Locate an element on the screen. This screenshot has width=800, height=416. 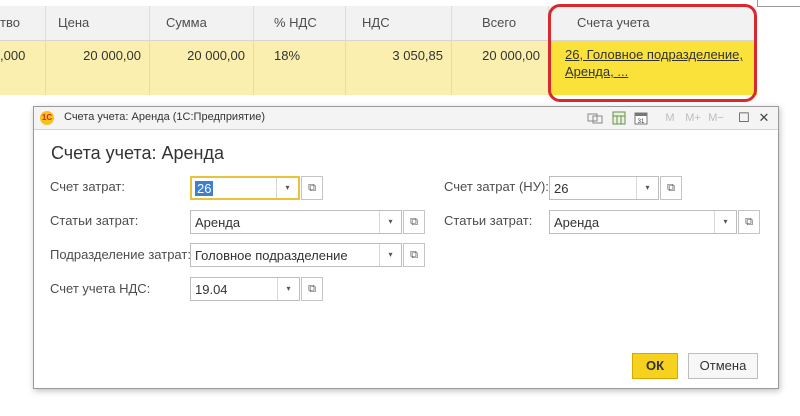
cost-account-nu-label: Счет затрат (НУ): is located at coordinates (496, 186).